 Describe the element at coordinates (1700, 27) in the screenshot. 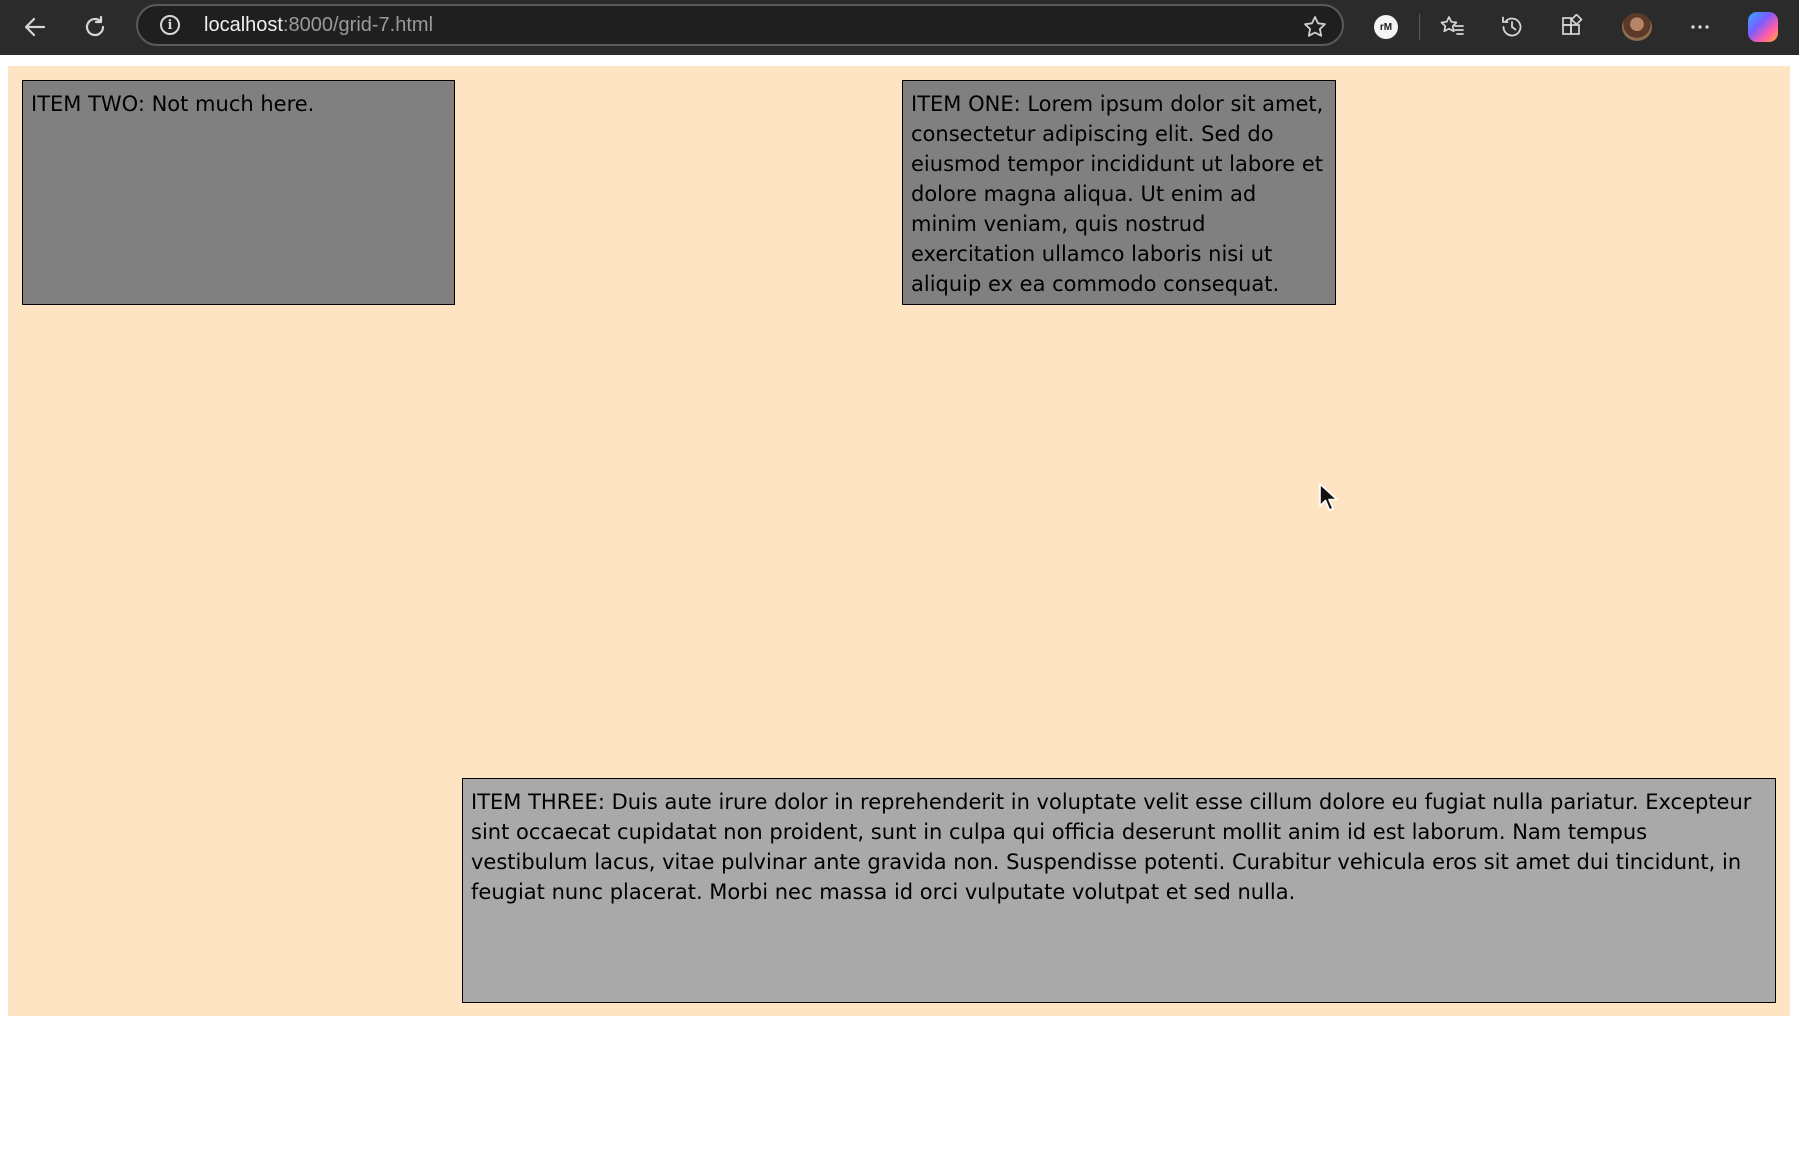

I see `more-icon` at that location.